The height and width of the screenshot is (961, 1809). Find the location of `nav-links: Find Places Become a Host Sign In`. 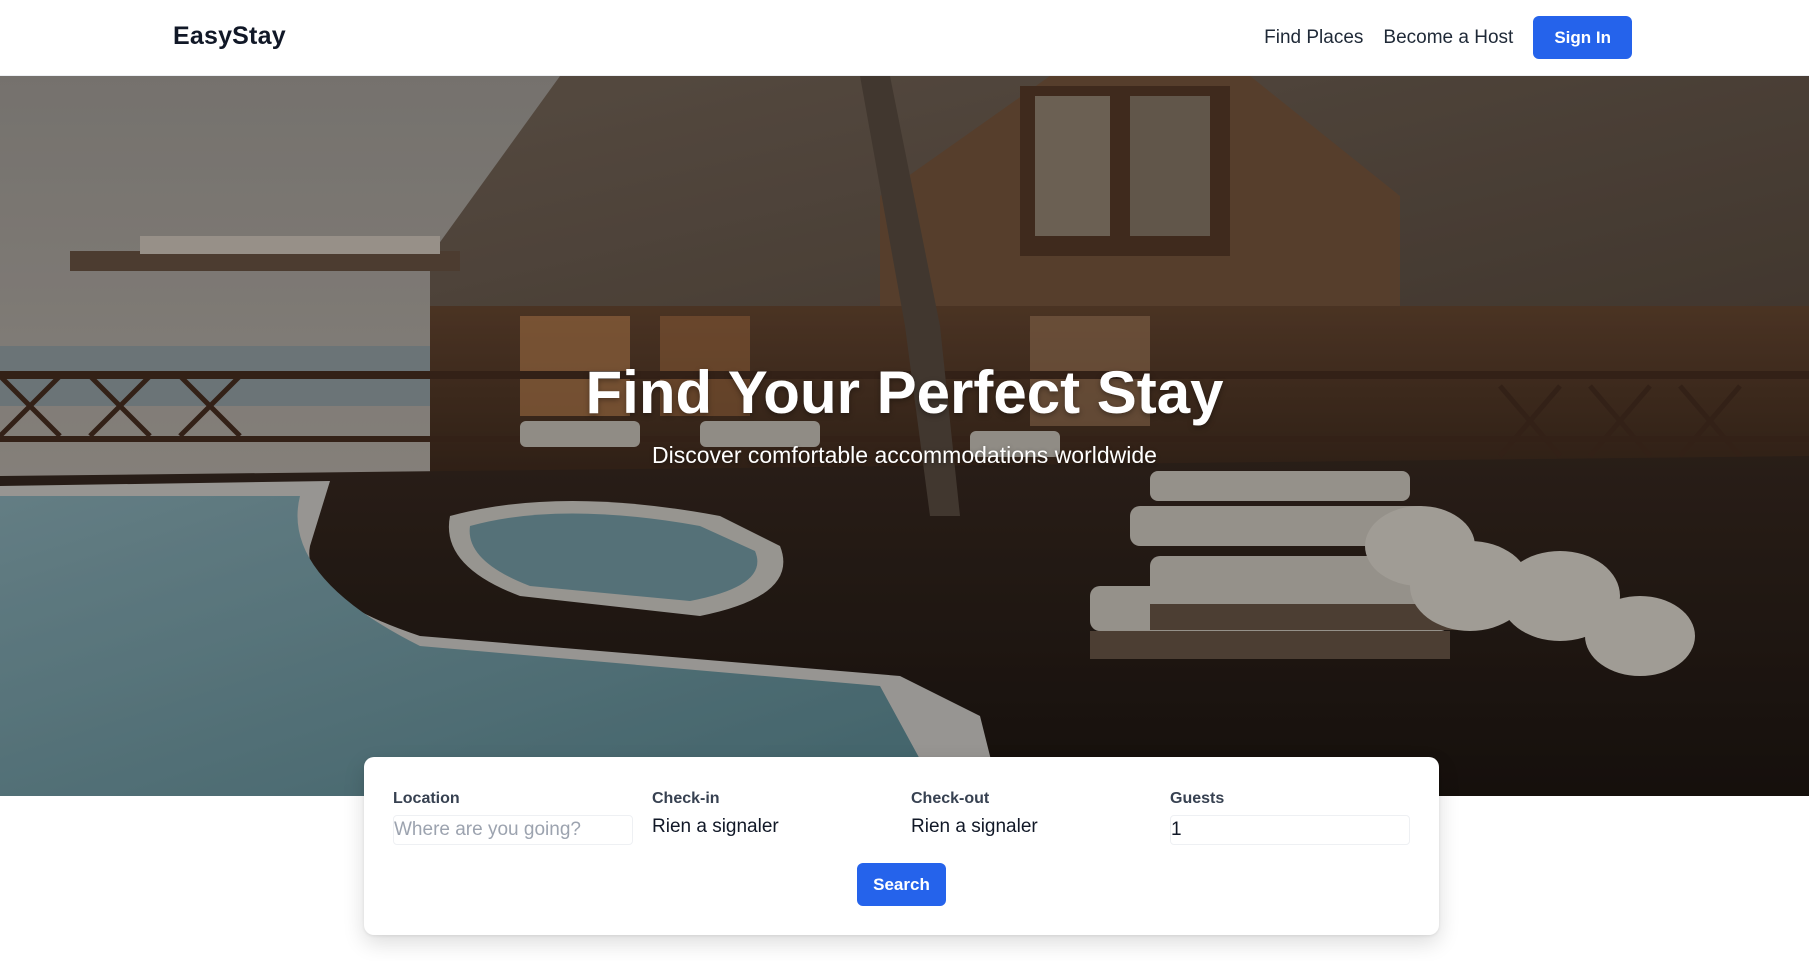

nav-links: Find Places Become a Host Sign In is located at coordinates (1448, 37).